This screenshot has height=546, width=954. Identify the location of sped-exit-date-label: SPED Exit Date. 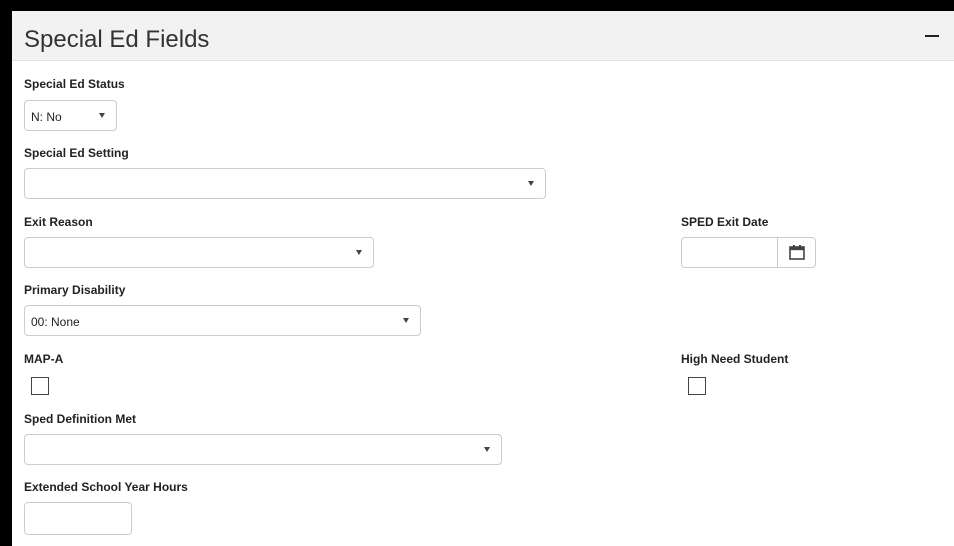
(725, 222).